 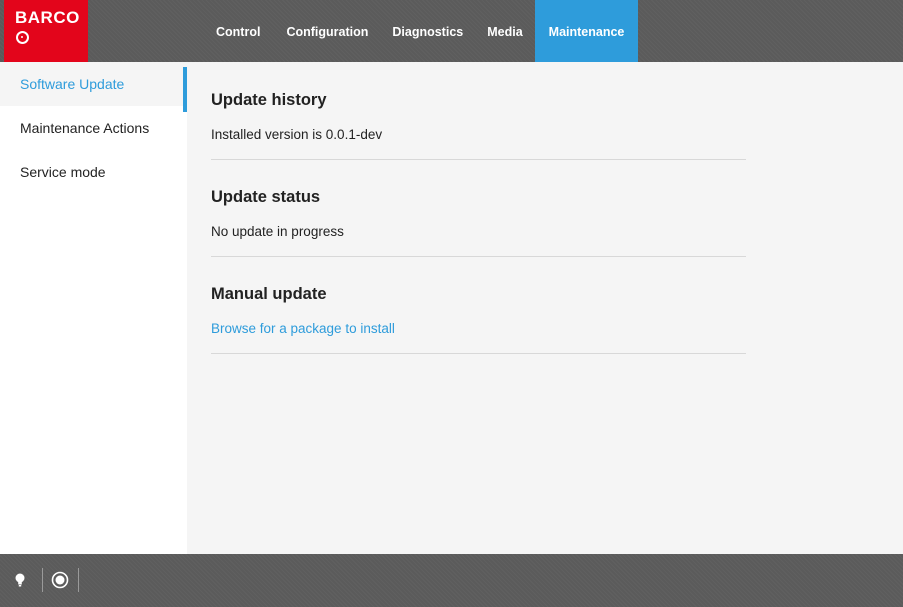 What do you see at coordinates (277, 231) in the screenshot?
I see `update-status-text: No update in progress` at bounding box center [277, 231].